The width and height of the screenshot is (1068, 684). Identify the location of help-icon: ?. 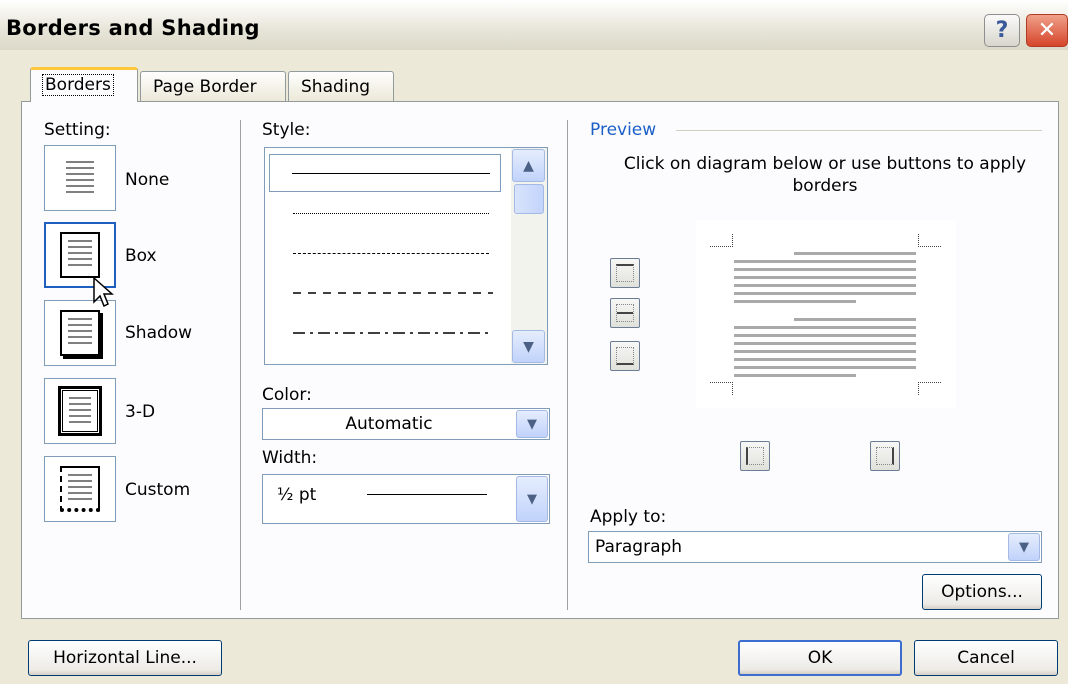
(1002, 30).